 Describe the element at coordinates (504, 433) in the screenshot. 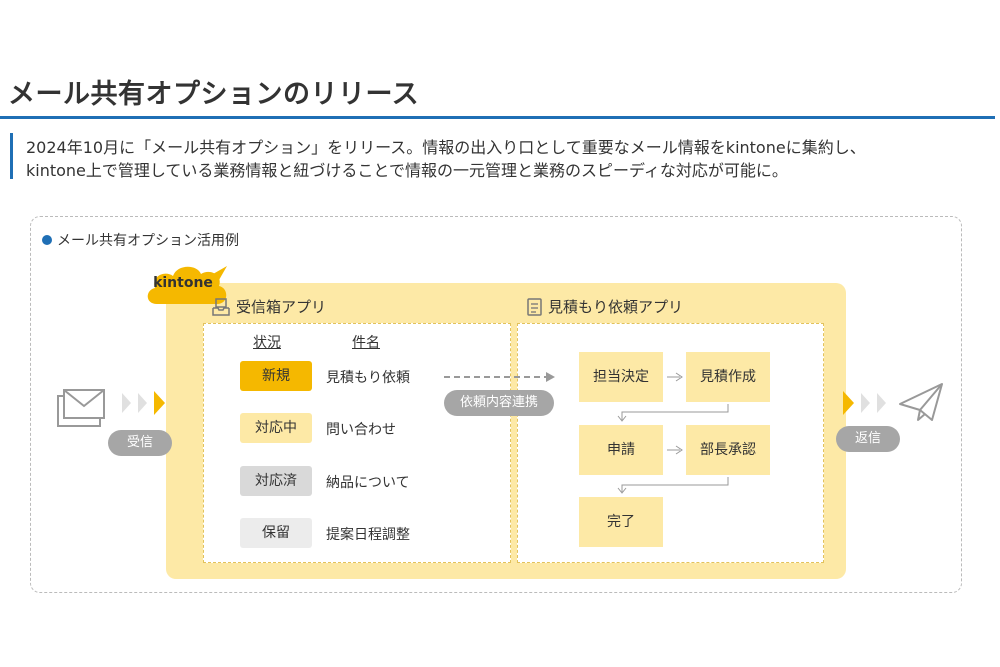

I see `workflow-arrows` at that location.